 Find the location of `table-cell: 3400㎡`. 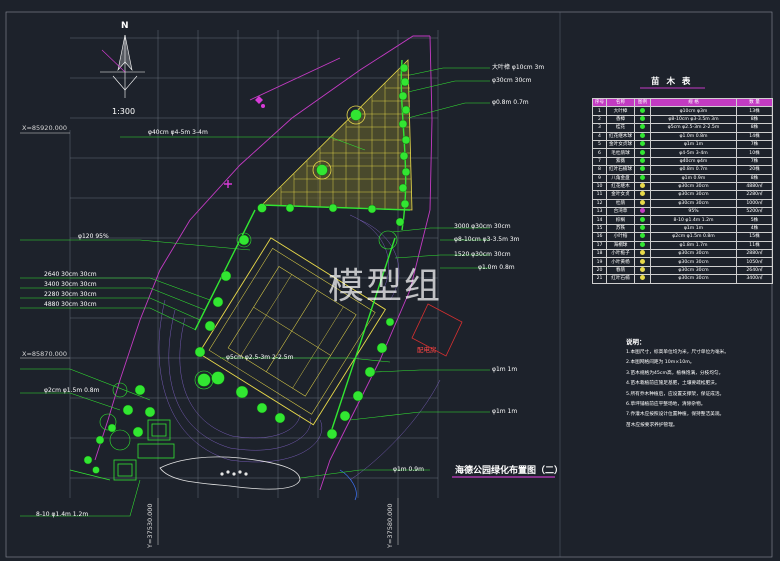

table-cell: 3400㎡ is located at coordinates (754, 279).